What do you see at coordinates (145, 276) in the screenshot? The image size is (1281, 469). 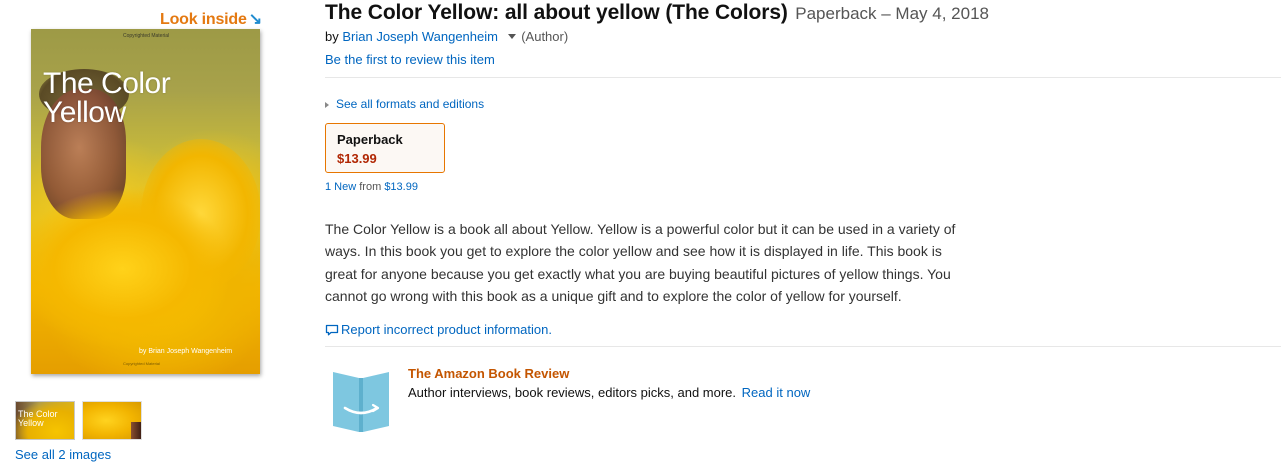 I see `cover-smoke-shape` at bounding box center [145, 276].